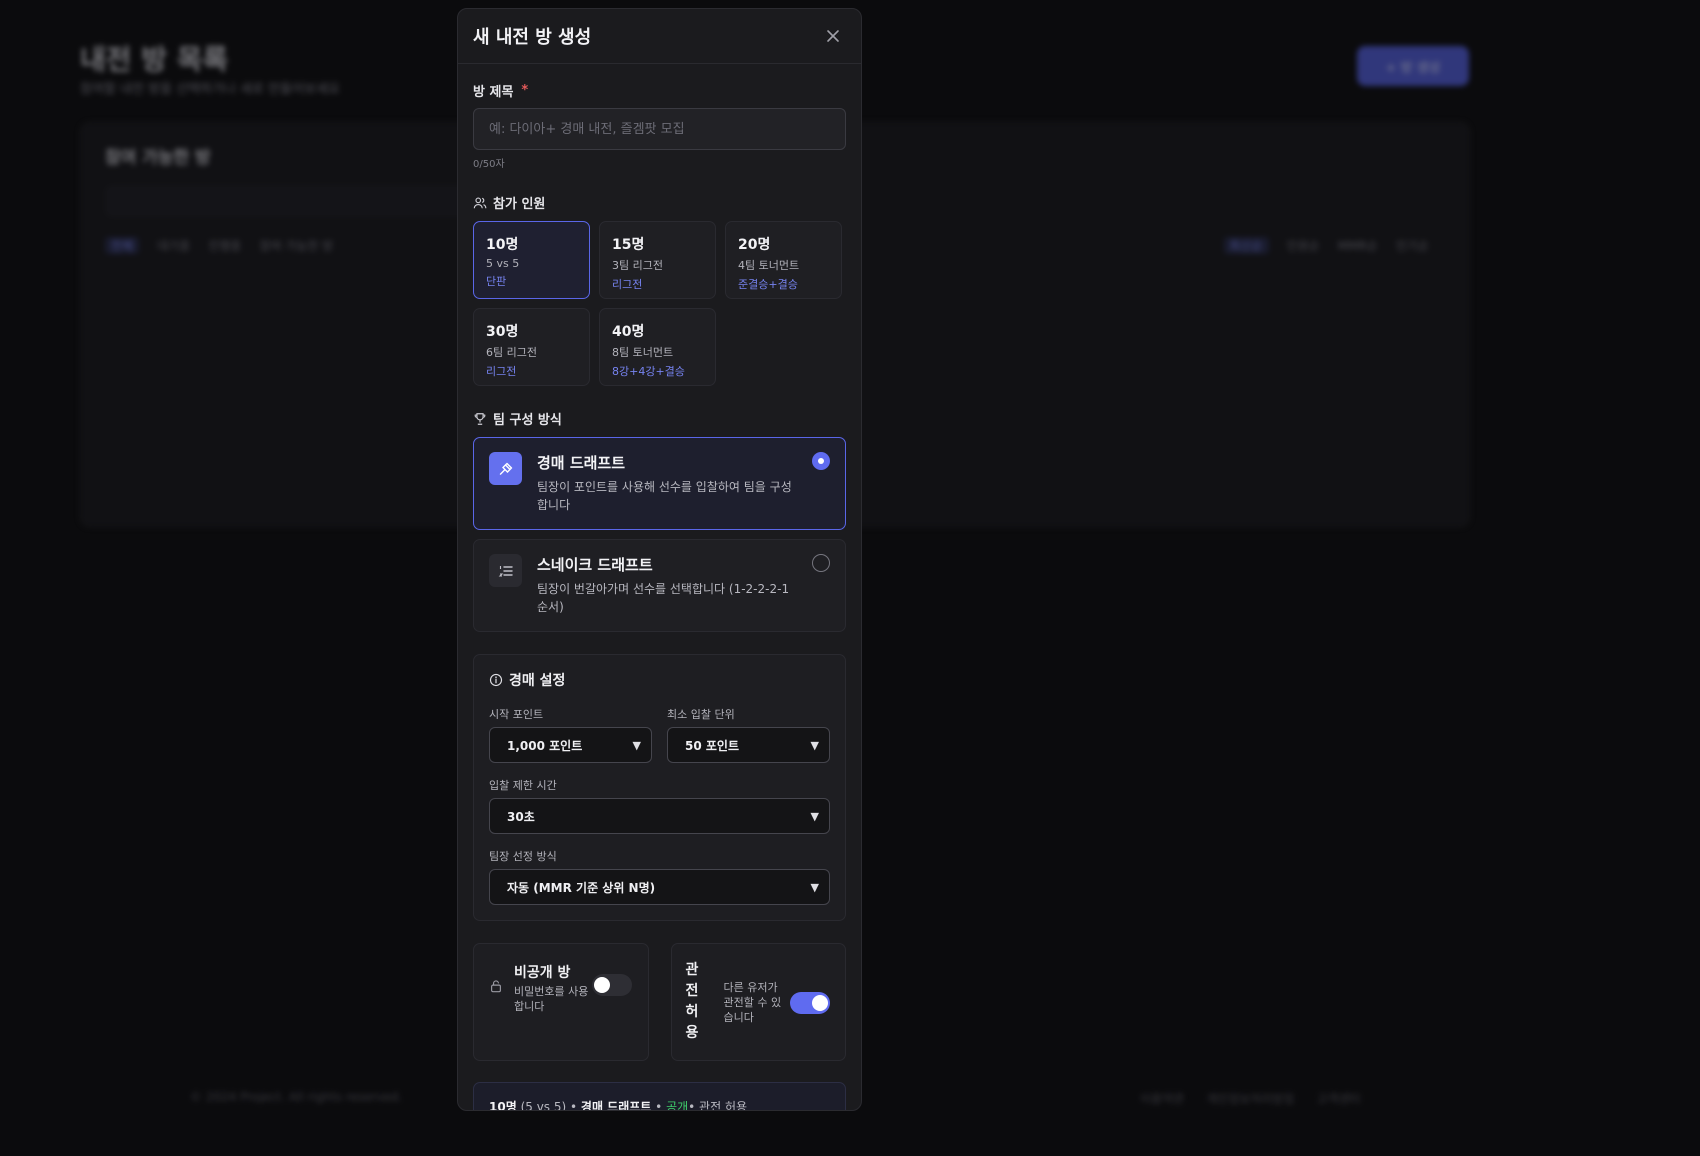 This screenshot has width=1700, height=1156. What do you see at coordinates (493, 92) in the screenshot?
I see `room-title-label-text: 방 제목` at bounding box center [493, 92].